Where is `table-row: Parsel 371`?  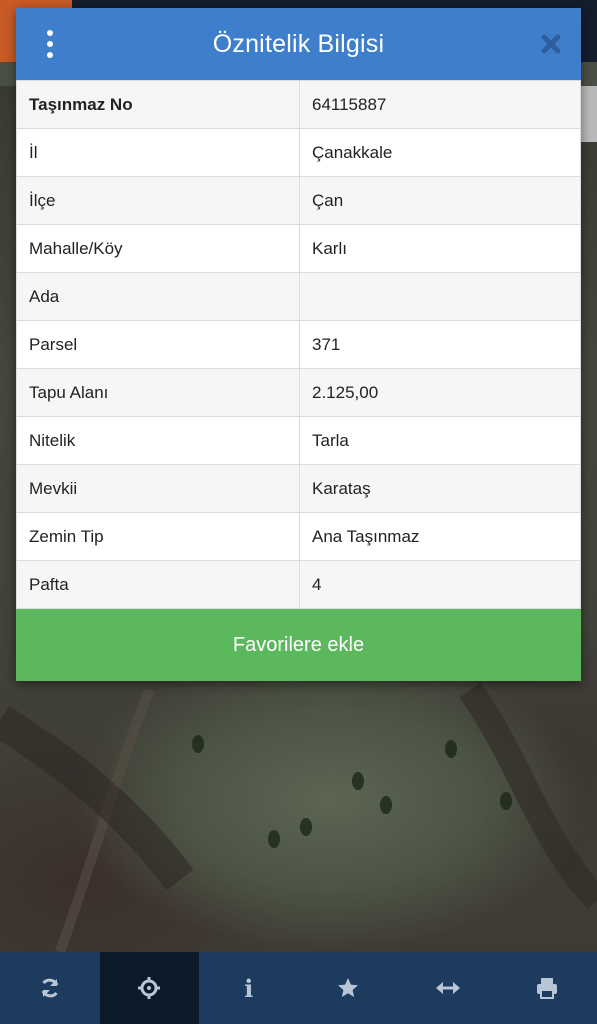 table-row: Parsel 371 is located at coordinates (298, 344).